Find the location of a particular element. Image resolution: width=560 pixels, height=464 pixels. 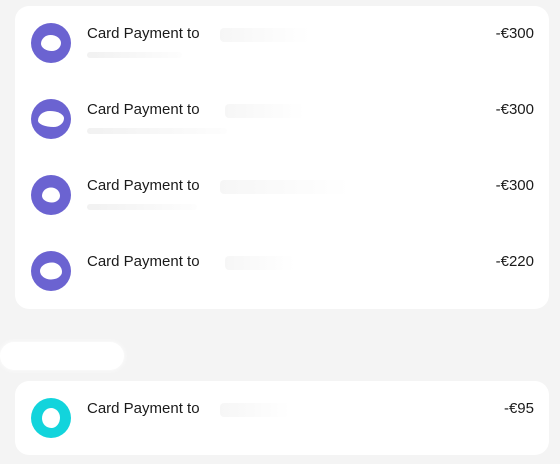

transaction-amount: -€220 is located at coordinates (514, 261).